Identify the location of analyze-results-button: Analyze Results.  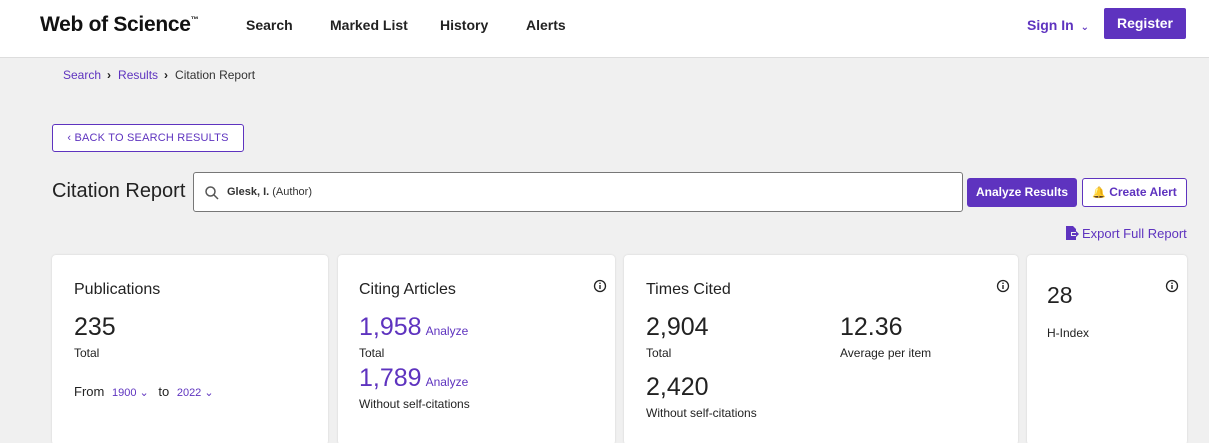
(1022, 192).